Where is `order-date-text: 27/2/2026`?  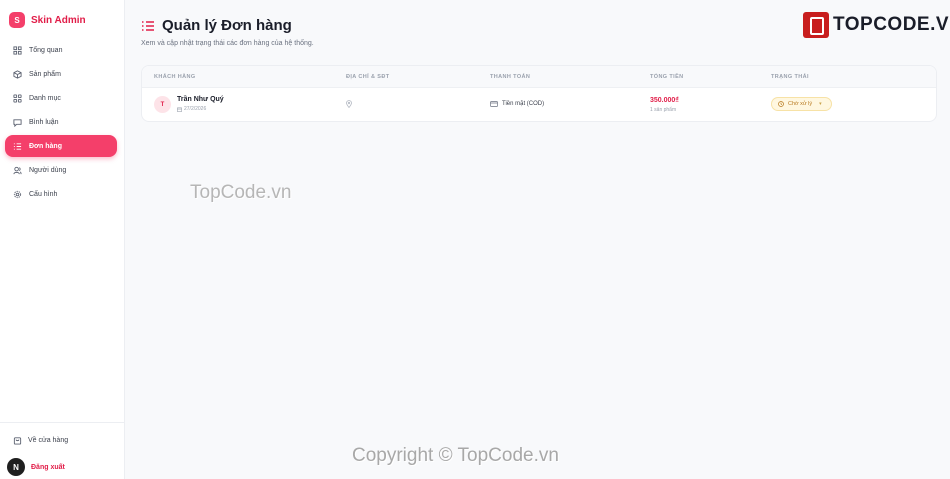
order-date-text: 27/2/2026 is located at coordinates (195, 109).